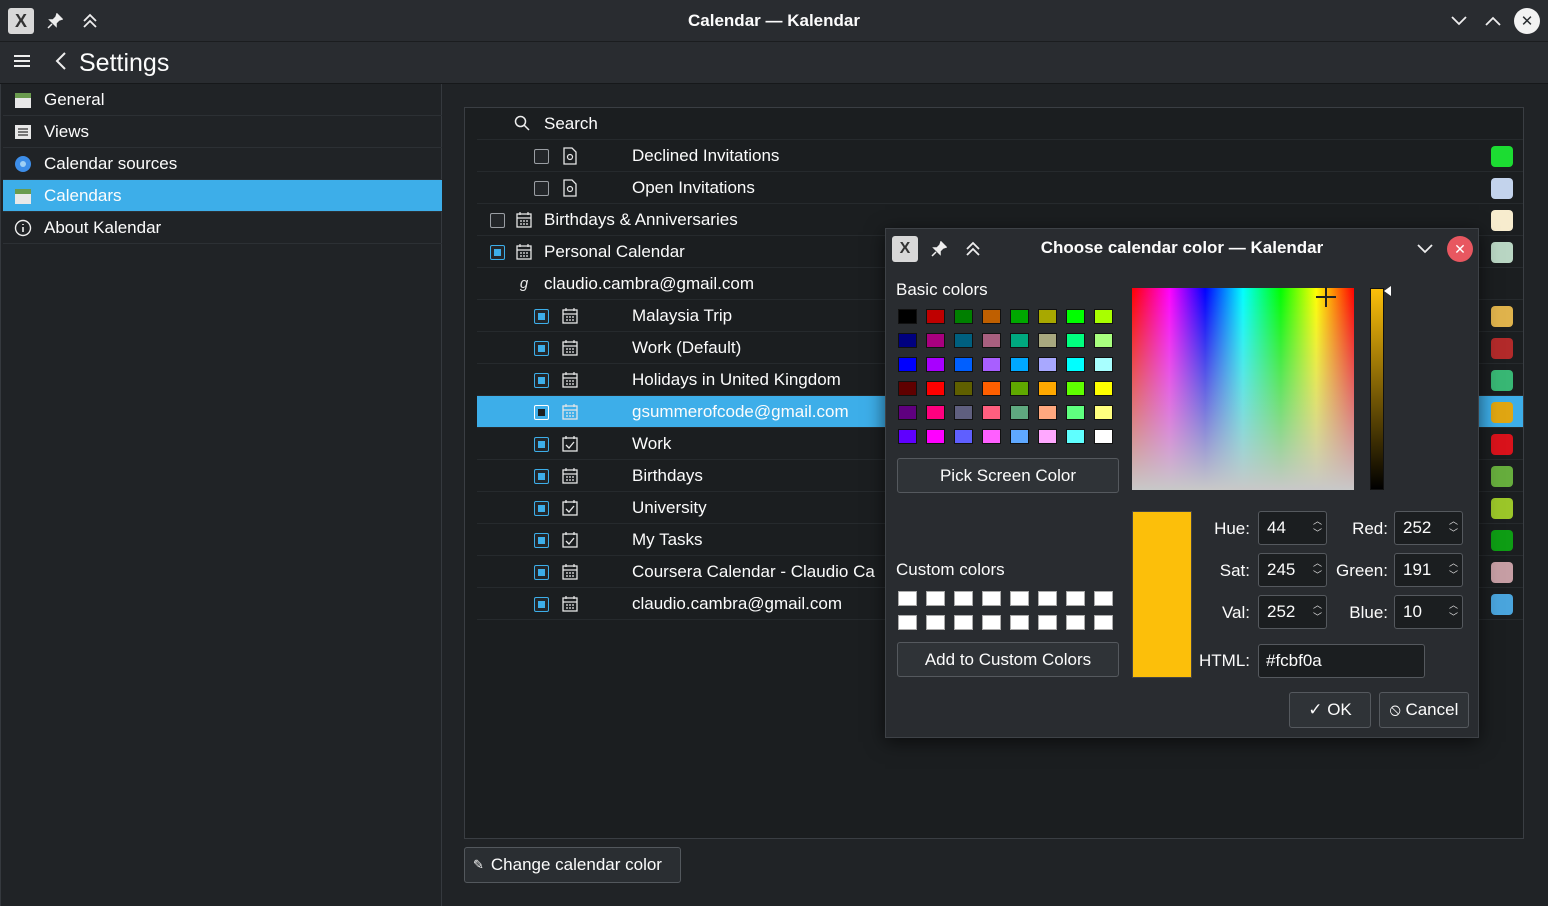 This screenshot has width=1548, height=906. I want to click on picker-crosshair, so click(1326, 297).